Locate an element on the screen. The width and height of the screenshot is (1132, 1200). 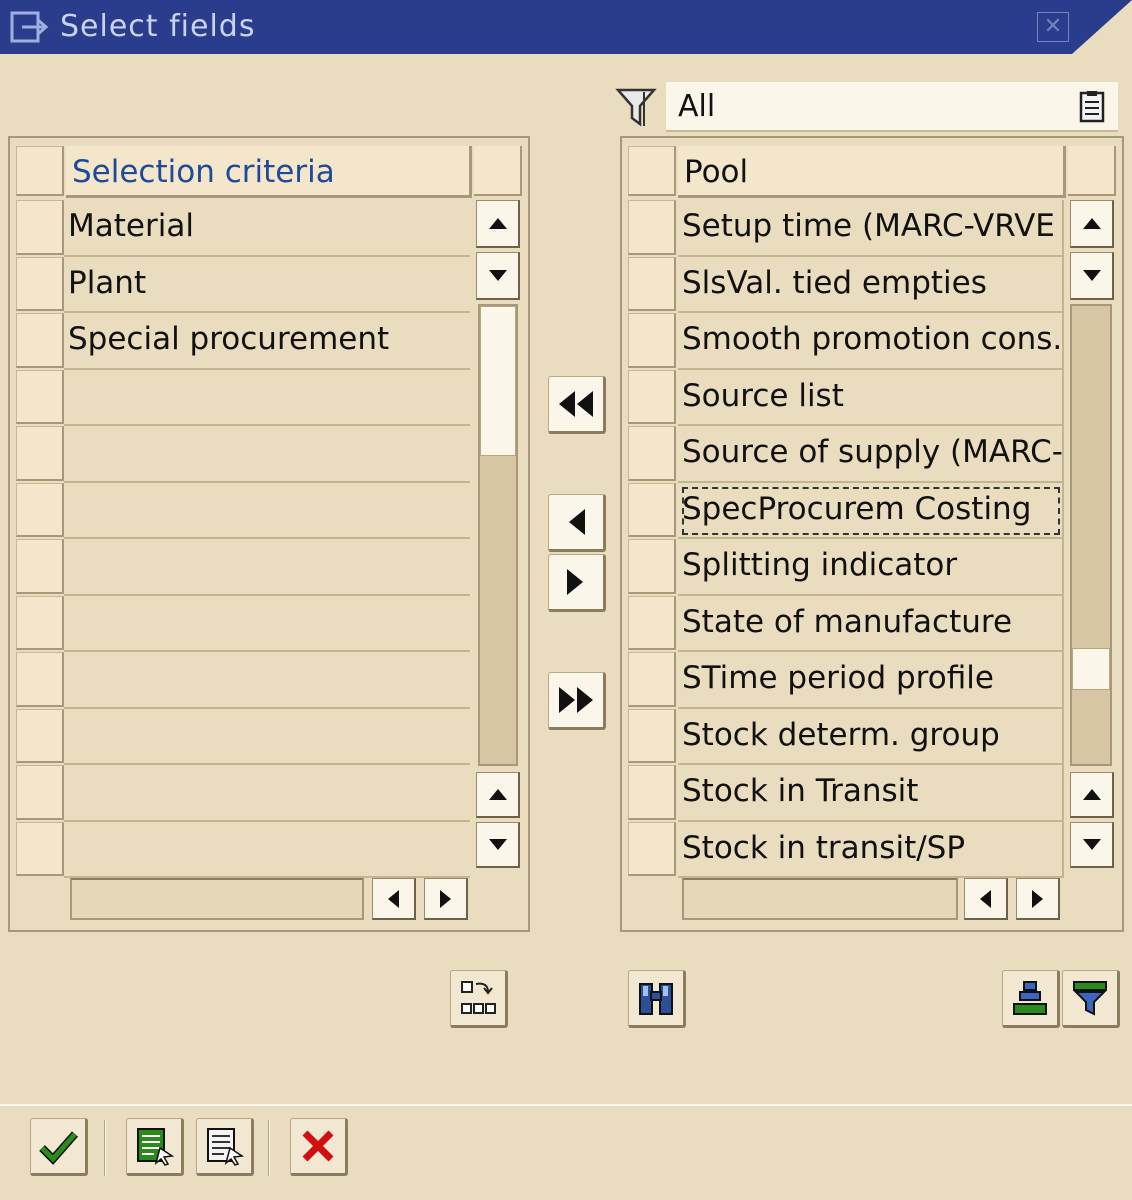
move-all-left-button is located at coordinates (577, 405).